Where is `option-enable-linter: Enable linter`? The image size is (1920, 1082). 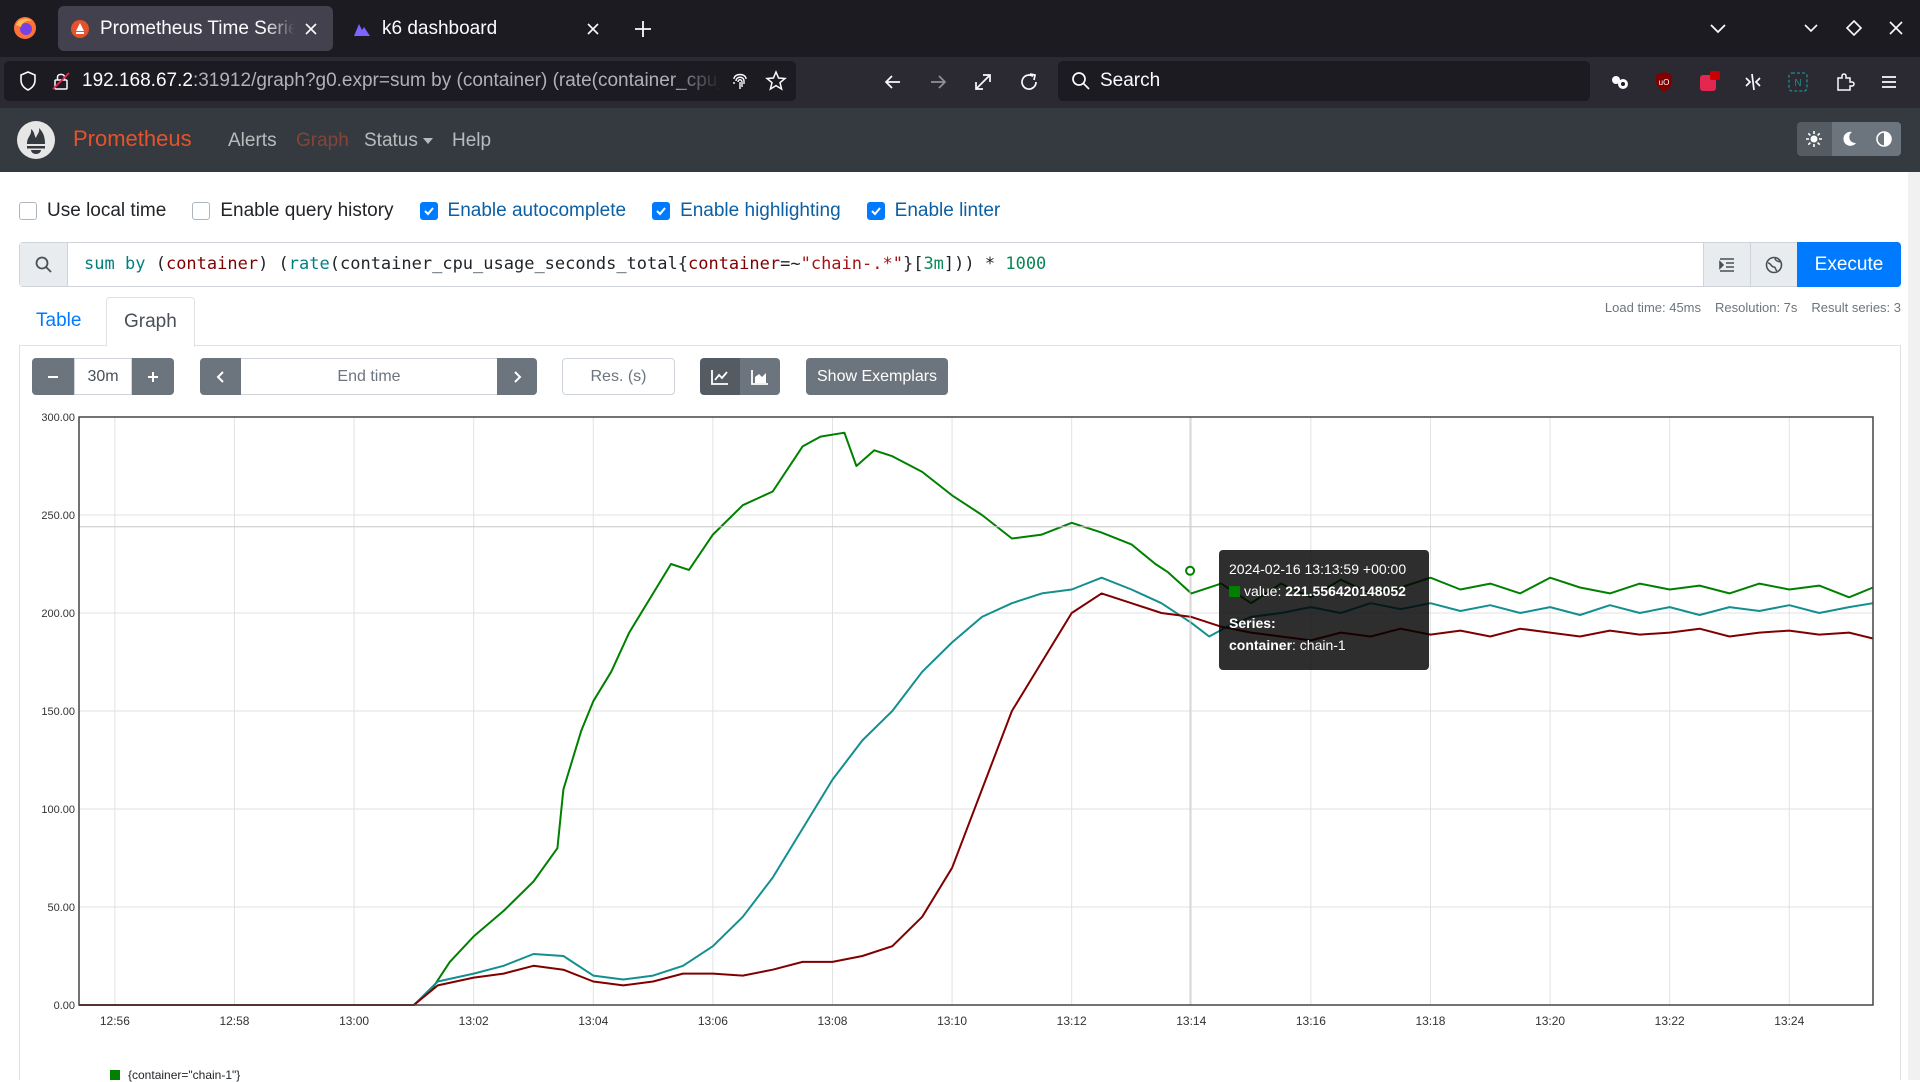
option-enable-linter: Enable linter is located at coordinates (933, 211).